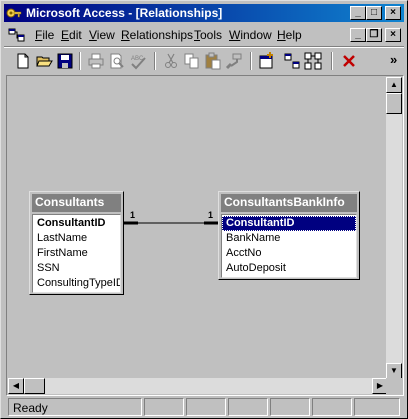  Describe the element at coordinates (75, 407) in the screenshot. I see `status-text: Ready` at that location.